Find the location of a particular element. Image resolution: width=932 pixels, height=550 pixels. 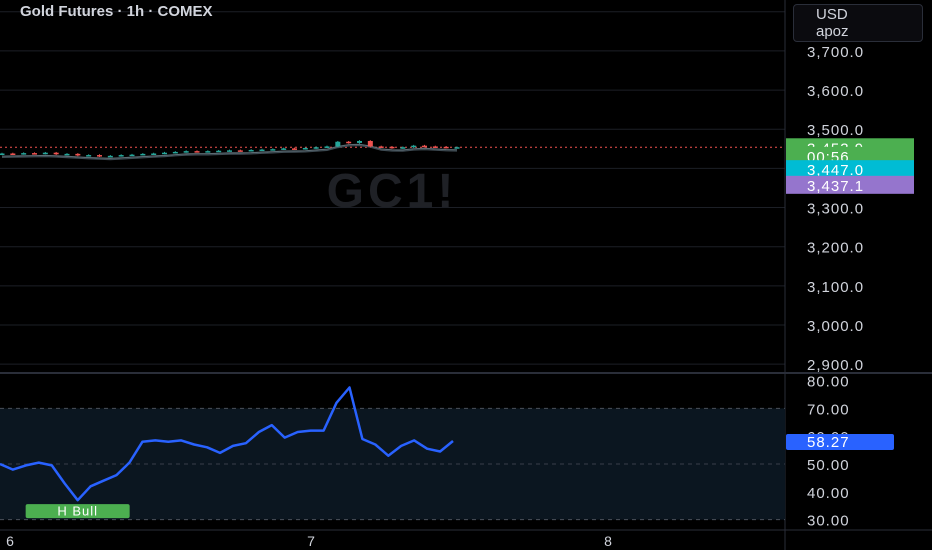

rsi-tick-label: 30.00 is located at coordinates (828, 521).